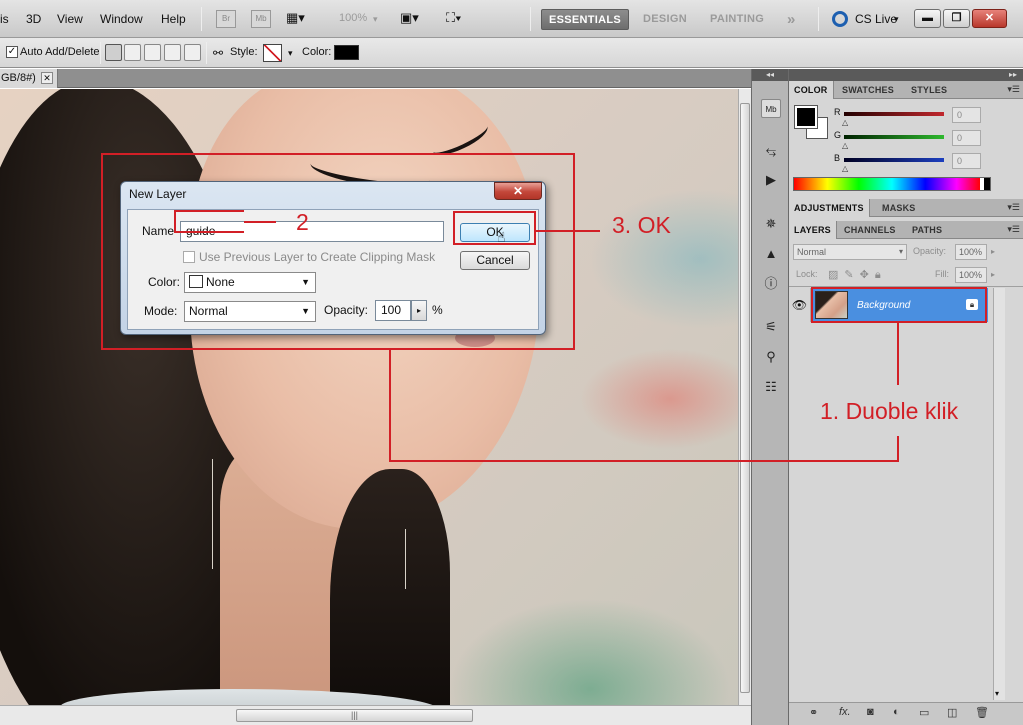 This screenshot has width=1023, height=725. What do you see at coordinates (800, 305) in the screenshot?
I see `visibility-eye-icon: 👁︎` at bounding box center [800, 305].